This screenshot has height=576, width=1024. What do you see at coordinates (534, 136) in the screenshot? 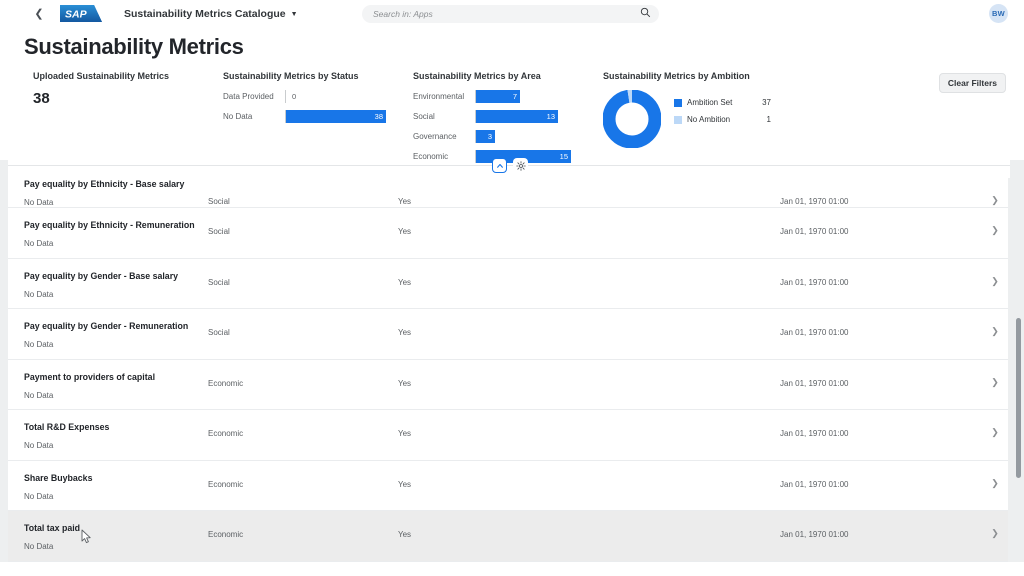
I see `bar-track: 3` at bounding box center [534, 136].